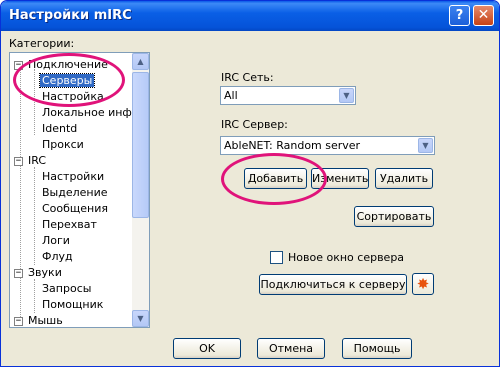  Describe the element at coordinates (75, 209) in the screenshot. I see `tree-item-messages: Сообщения` at that location.